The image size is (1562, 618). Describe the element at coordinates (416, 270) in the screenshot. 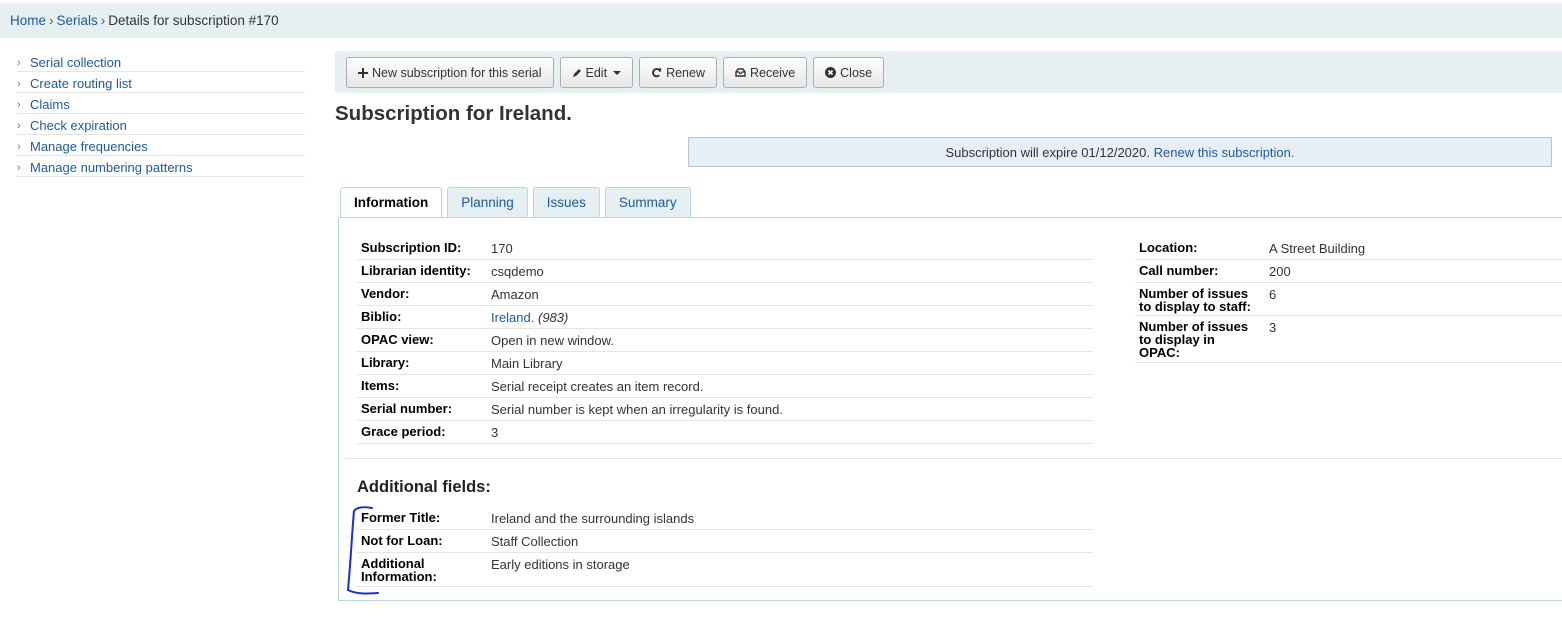

I see `info-label: Librarian identity:` at that location.